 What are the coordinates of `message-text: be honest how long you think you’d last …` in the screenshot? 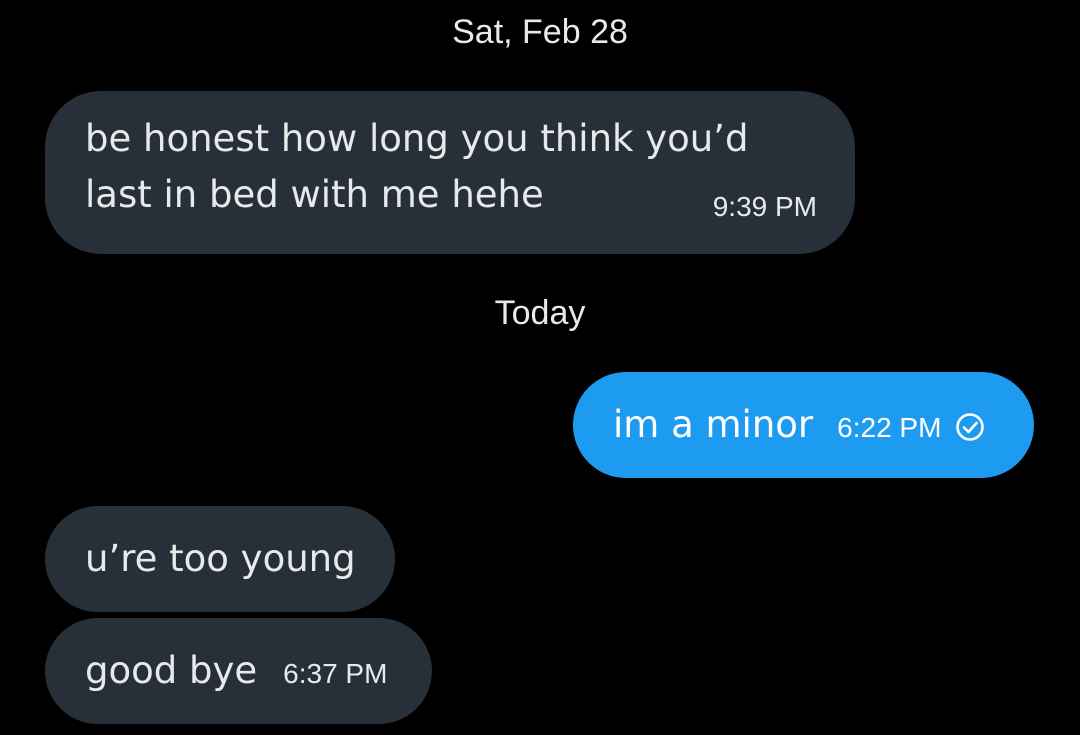 It's located at (417, 166).